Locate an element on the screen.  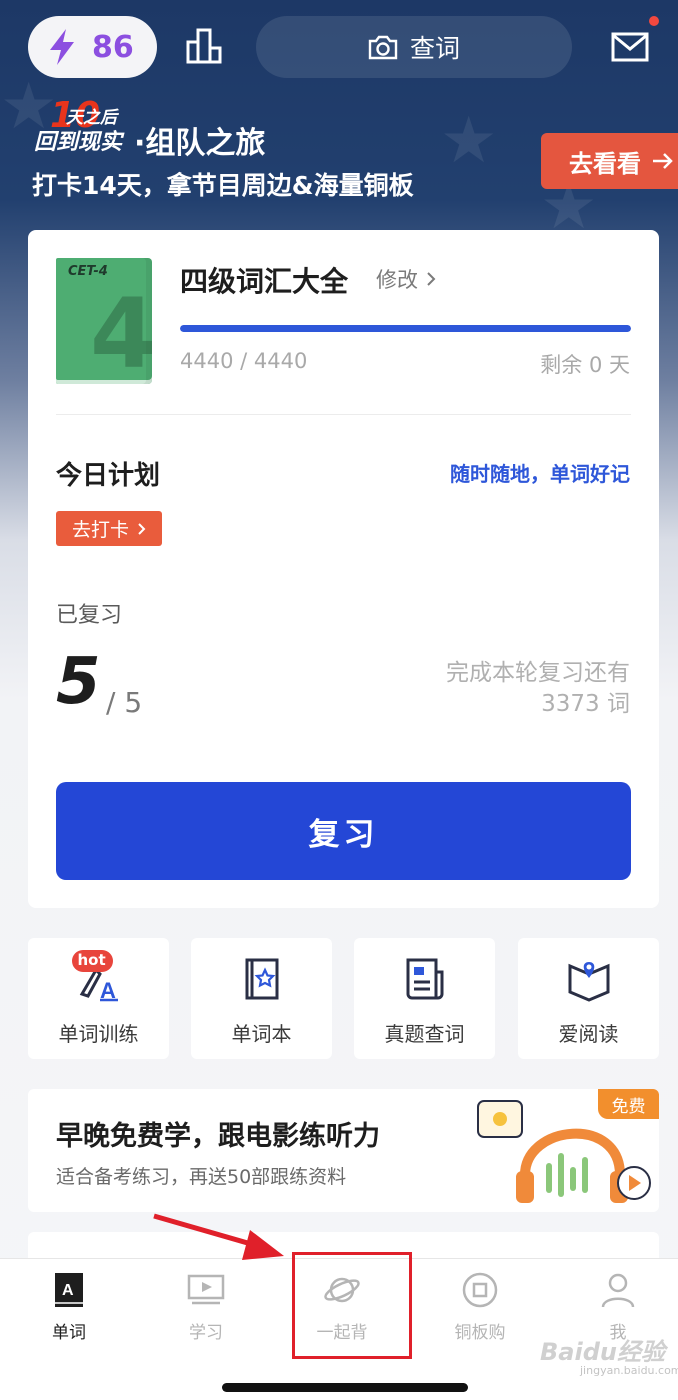
bar-chart-icon is located at coordinates (204, 46).